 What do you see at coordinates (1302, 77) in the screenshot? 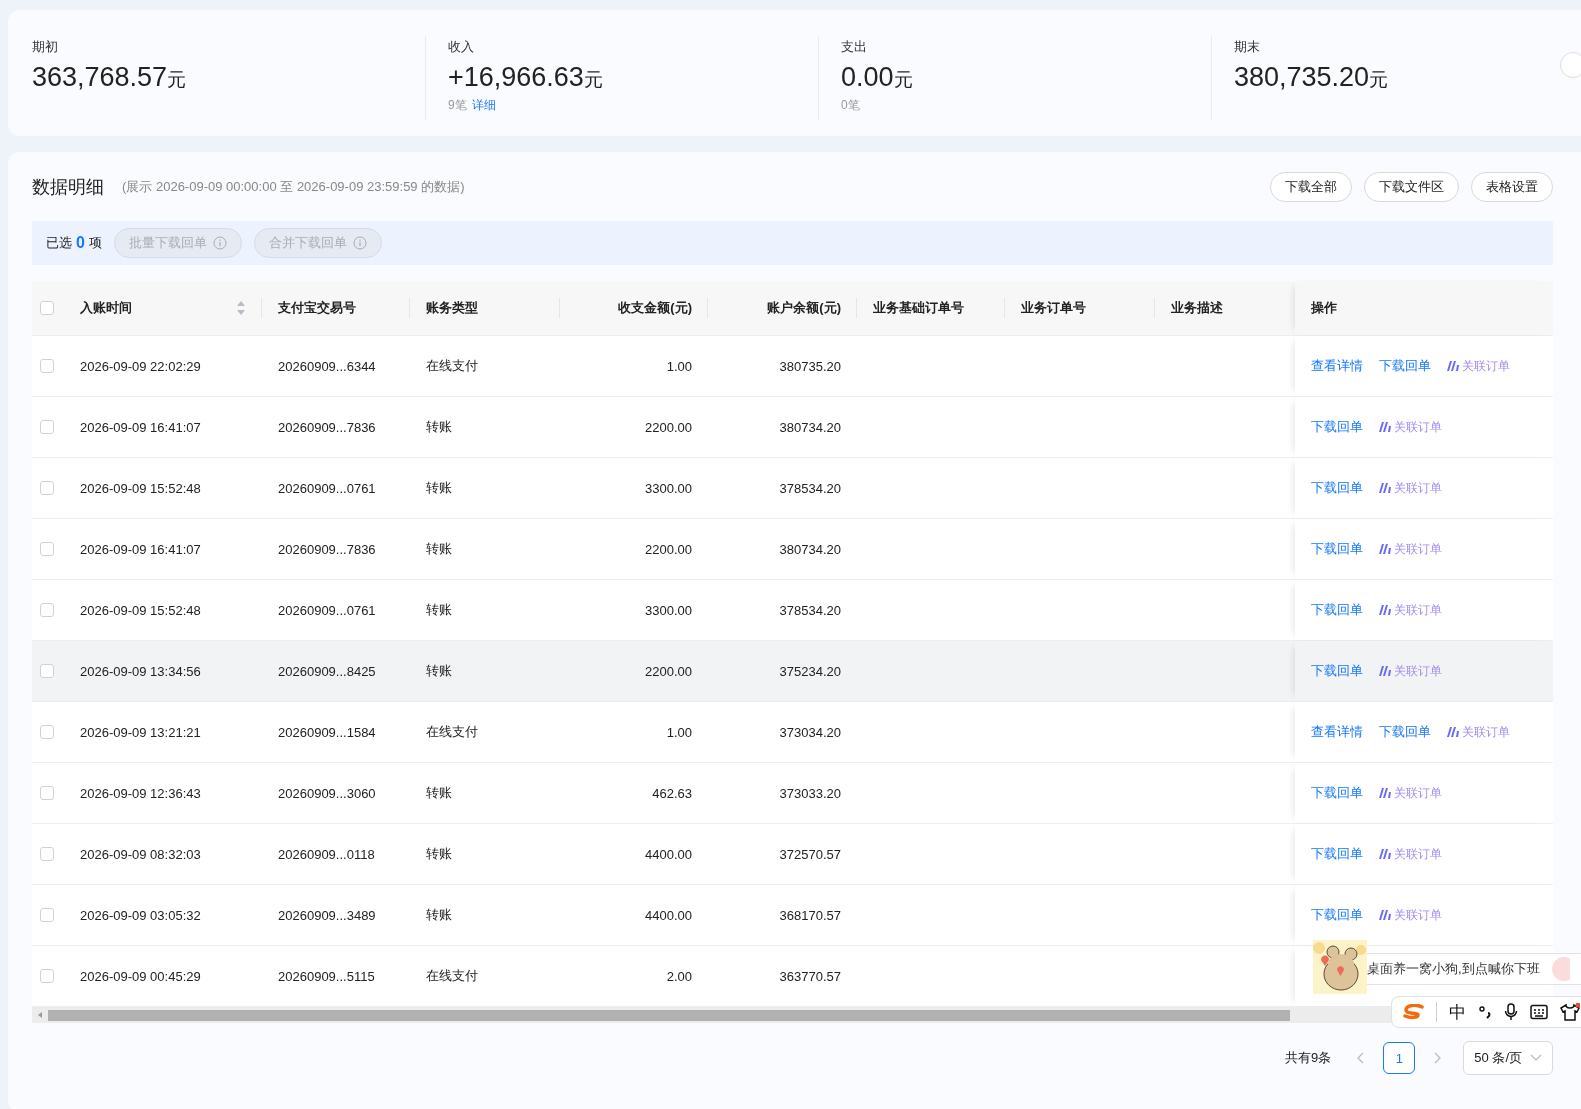
I see `stat-amount: 380,735.20` at bounding box center [1302, 77].